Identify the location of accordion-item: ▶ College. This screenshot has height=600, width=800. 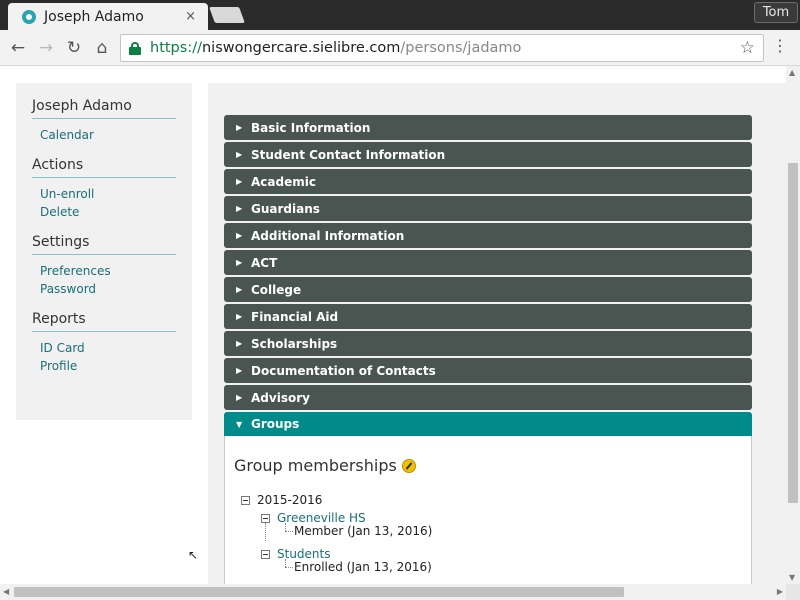
(488, 289).